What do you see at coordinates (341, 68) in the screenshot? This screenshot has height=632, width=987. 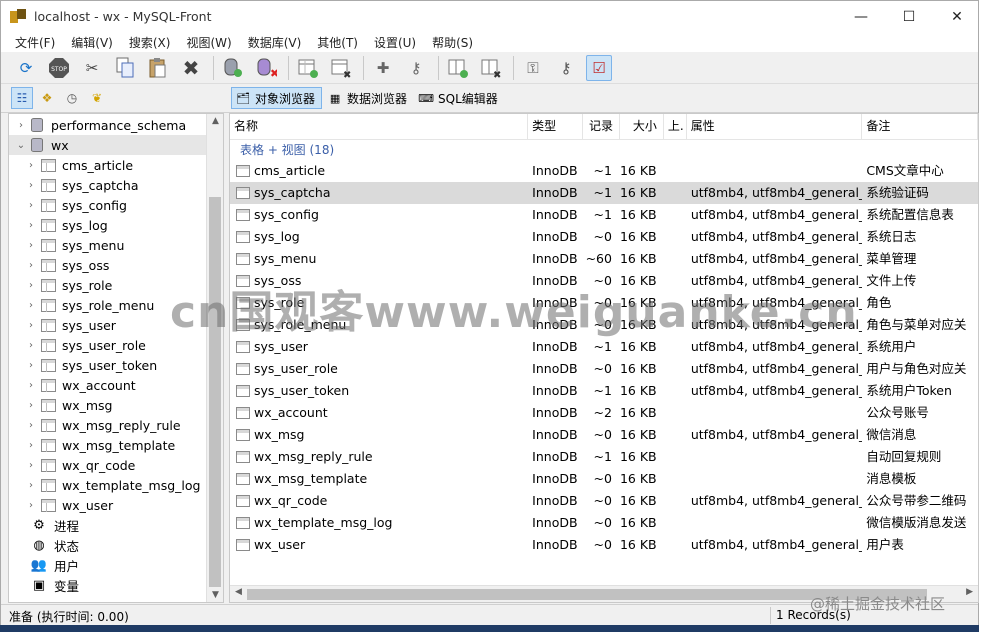 I see `table-delete-icon: ✖` at bounding box center [341, 68].